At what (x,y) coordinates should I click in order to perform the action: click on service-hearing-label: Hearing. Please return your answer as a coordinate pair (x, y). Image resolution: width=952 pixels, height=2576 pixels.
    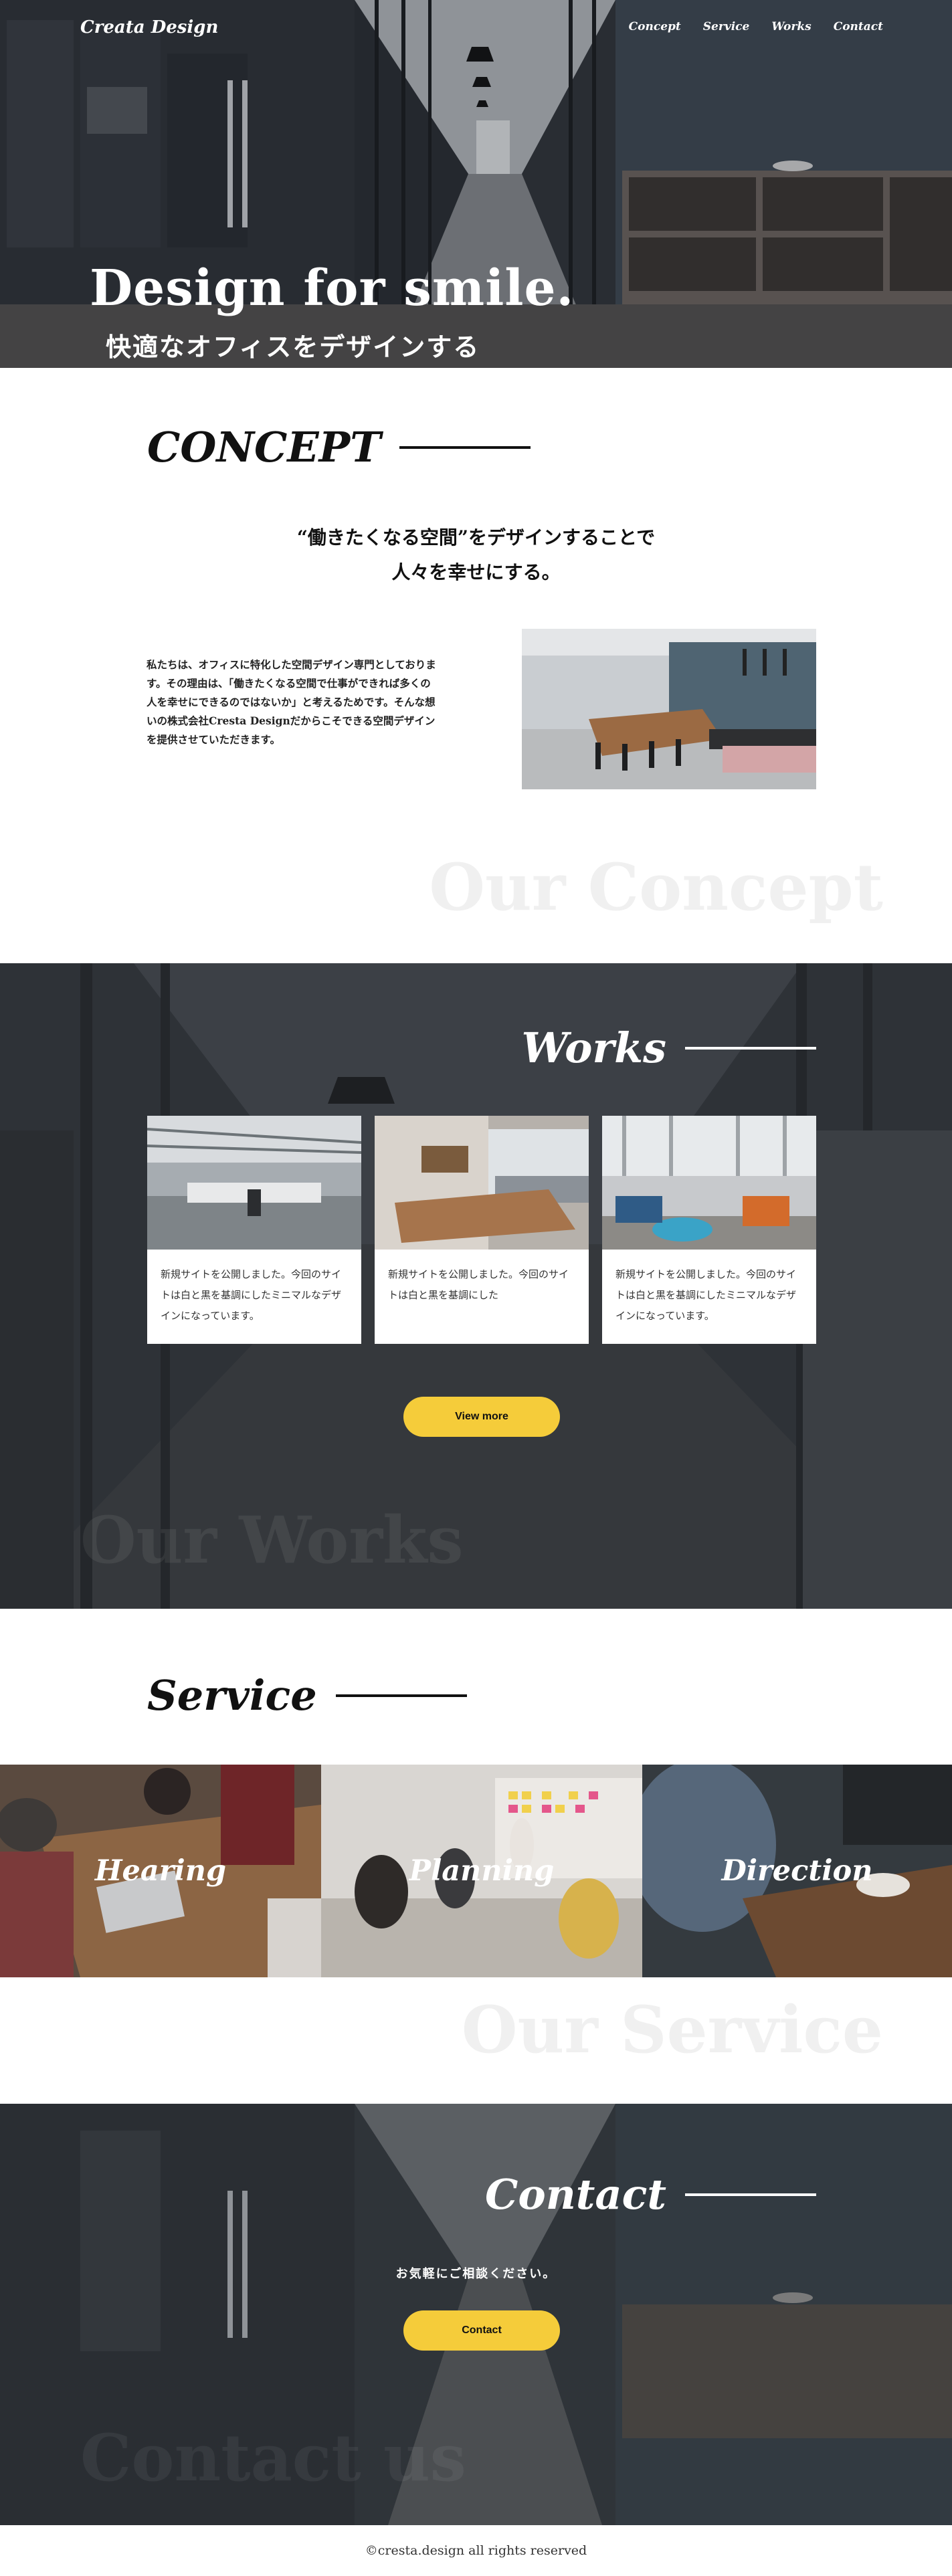
    Looking at the image, I should click on (160, 1871).